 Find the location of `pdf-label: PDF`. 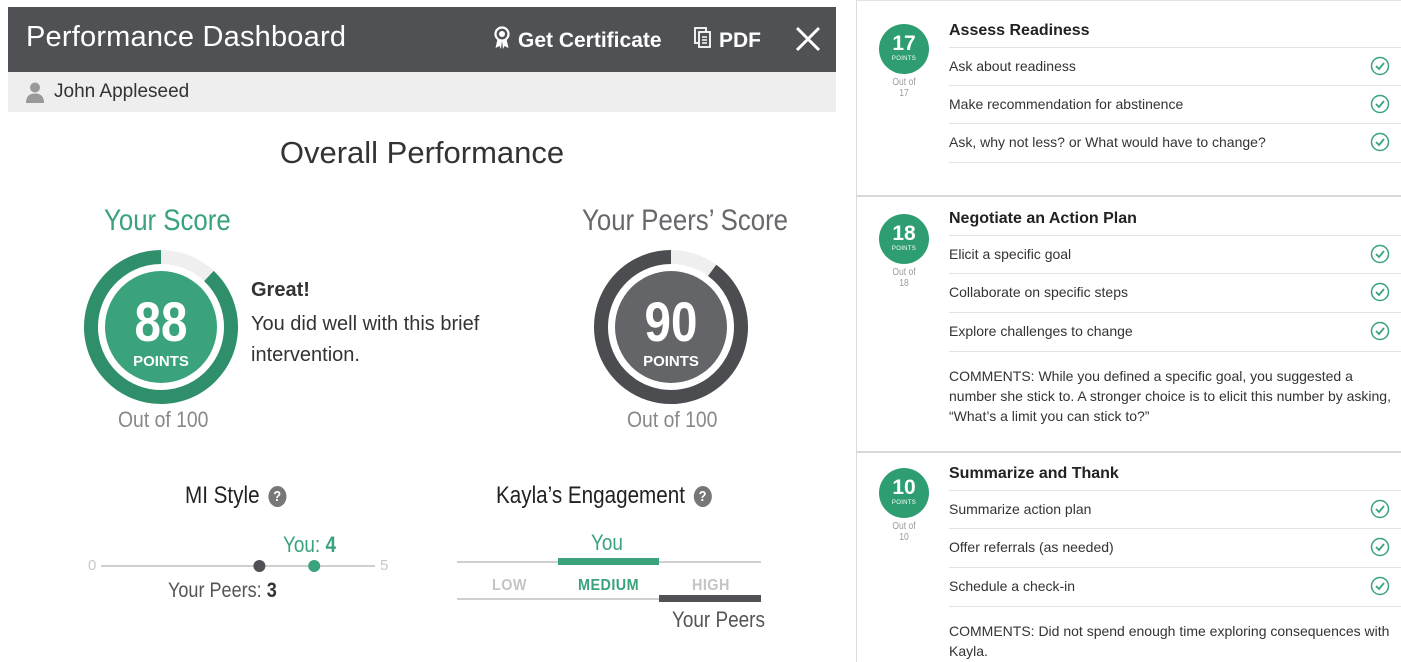

pdf-label: PDF is located at coordinates (740, 40).